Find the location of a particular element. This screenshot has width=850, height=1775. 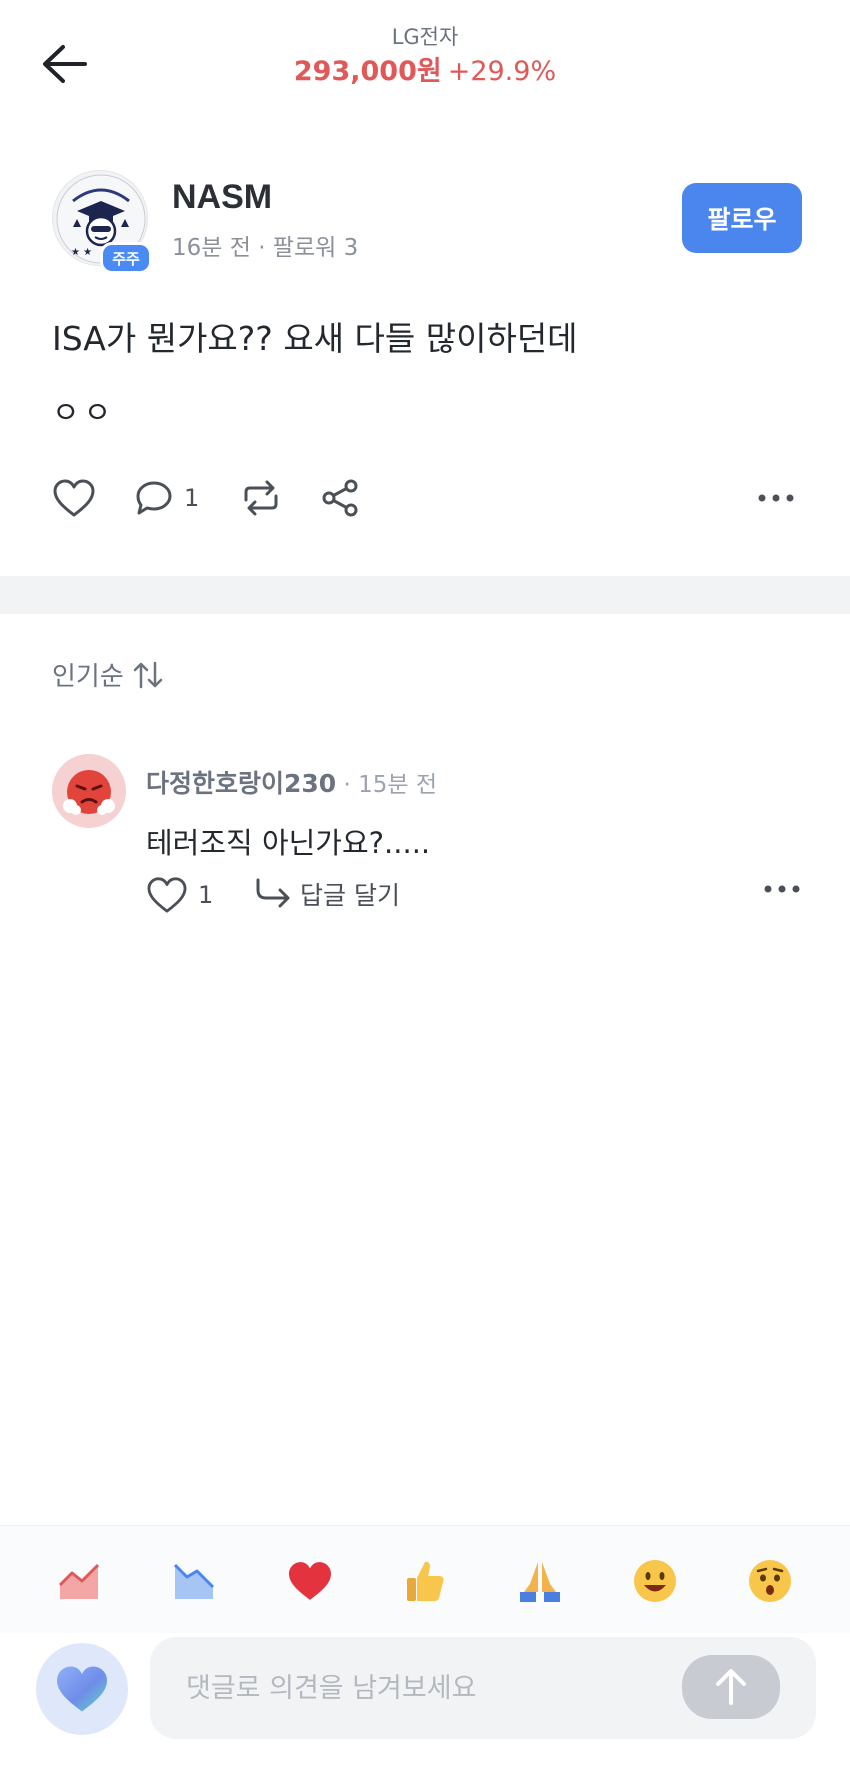

repost-button is located at coordinates (261, 498).